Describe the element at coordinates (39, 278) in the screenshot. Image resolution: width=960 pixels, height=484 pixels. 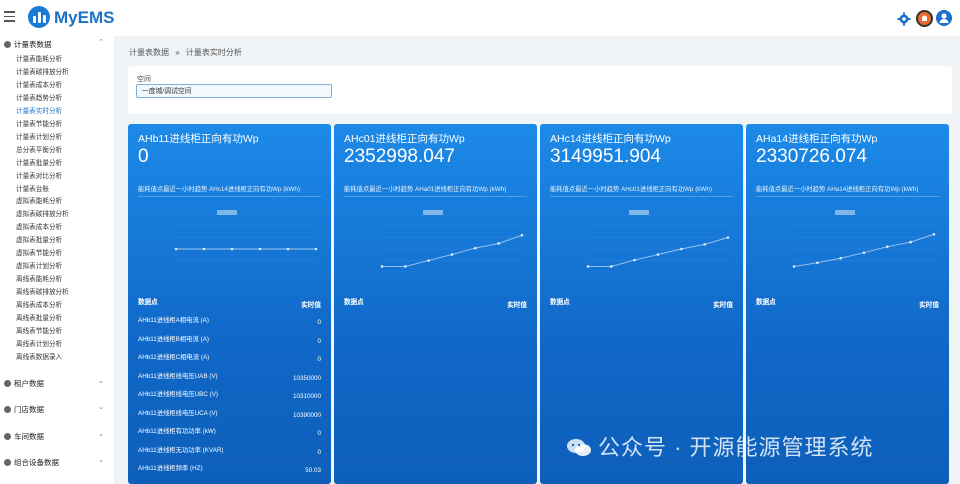
I see `sidebar-item: 离线表能耗分析` at that location.